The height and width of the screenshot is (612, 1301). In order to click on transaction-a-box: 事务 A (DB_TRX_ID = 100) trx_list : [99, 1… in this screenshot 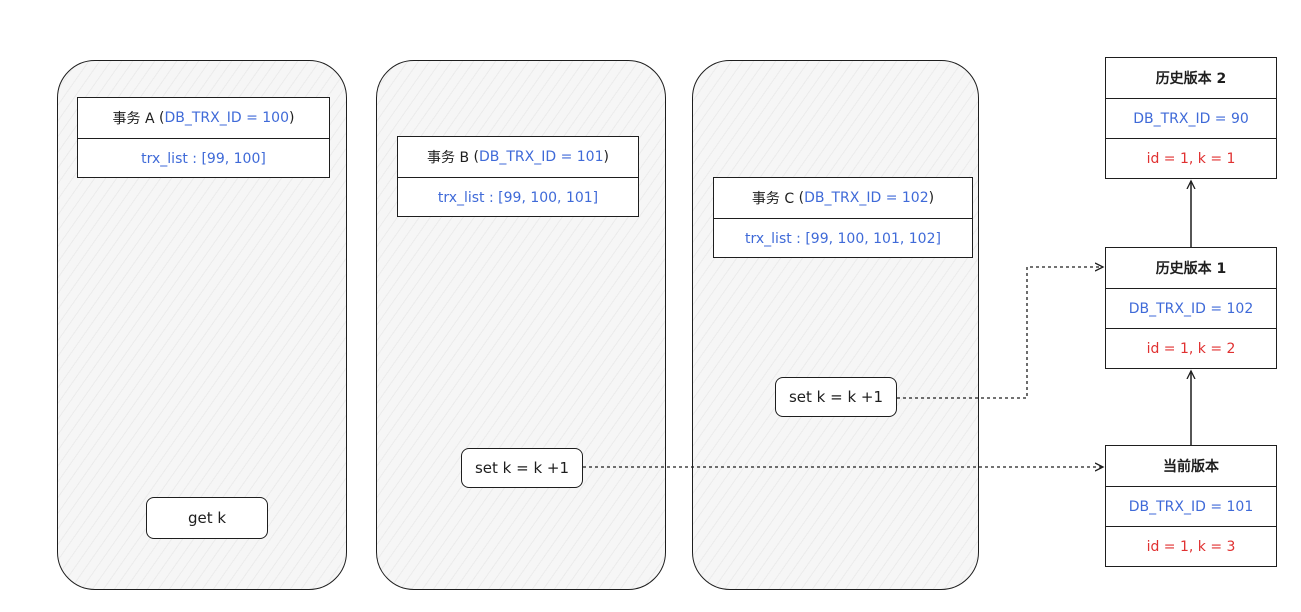, I will do `click(203, 137)`.